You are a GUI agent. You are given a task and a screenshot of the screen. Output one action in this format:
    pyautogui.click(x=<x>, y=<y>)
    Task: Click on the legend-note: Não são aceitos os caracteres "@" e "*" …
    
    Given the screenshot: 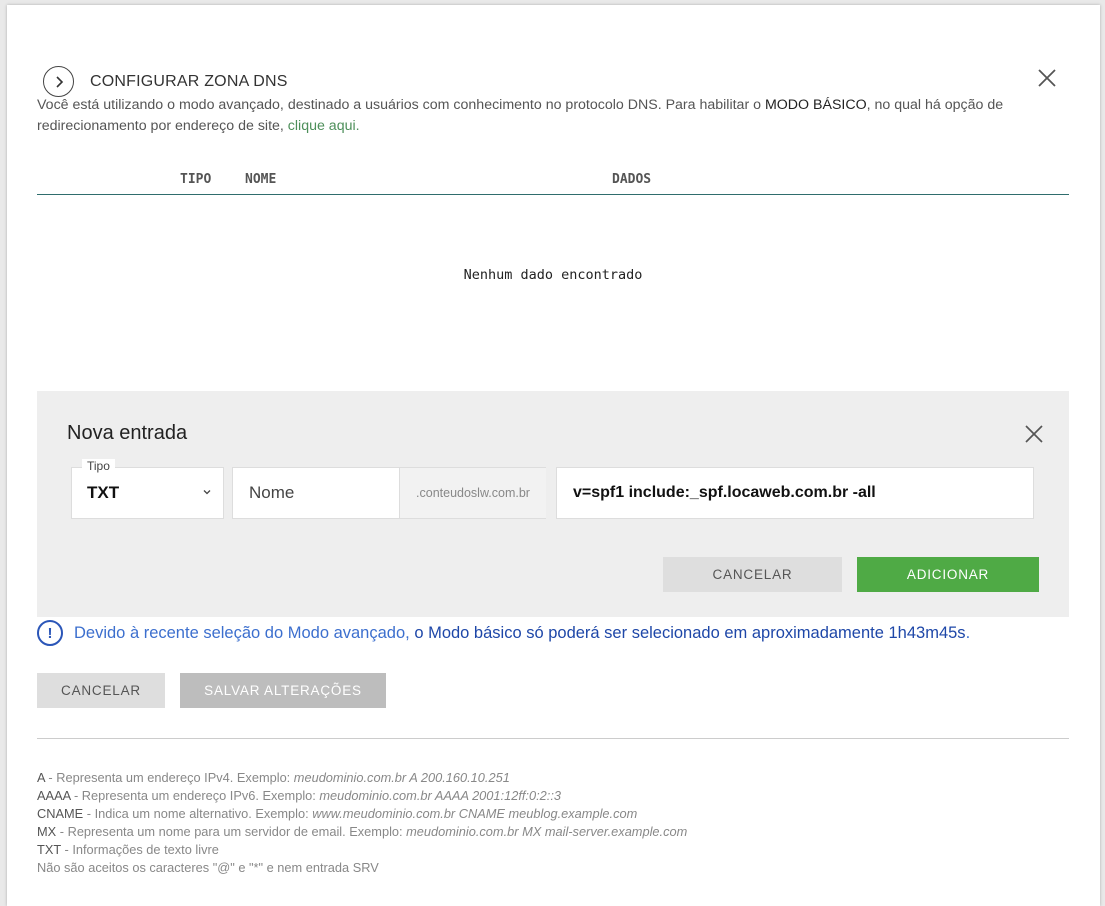 What is the action you would take?
    pyautogui.click(x=208, y=867)
    